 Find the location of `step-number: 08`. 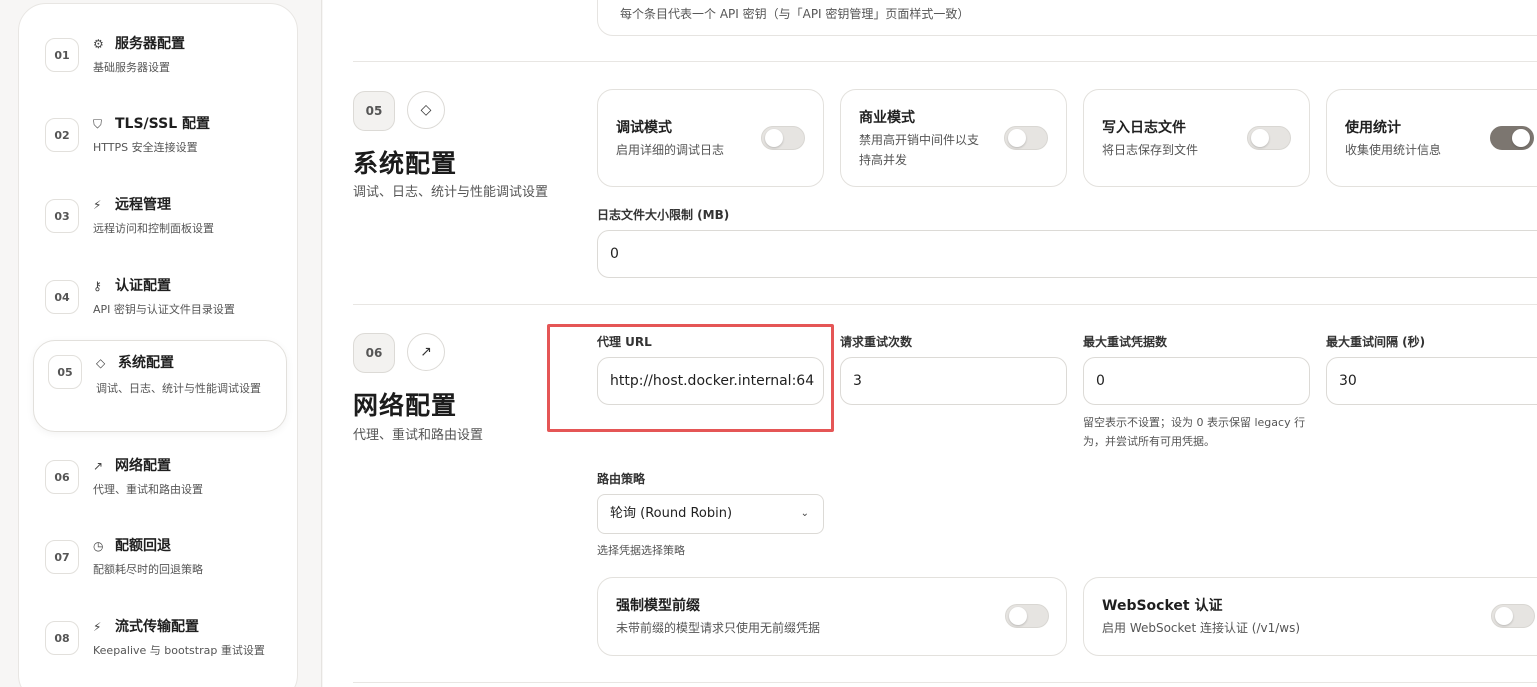

step-number: 08 is located at coordinates (62, 638).